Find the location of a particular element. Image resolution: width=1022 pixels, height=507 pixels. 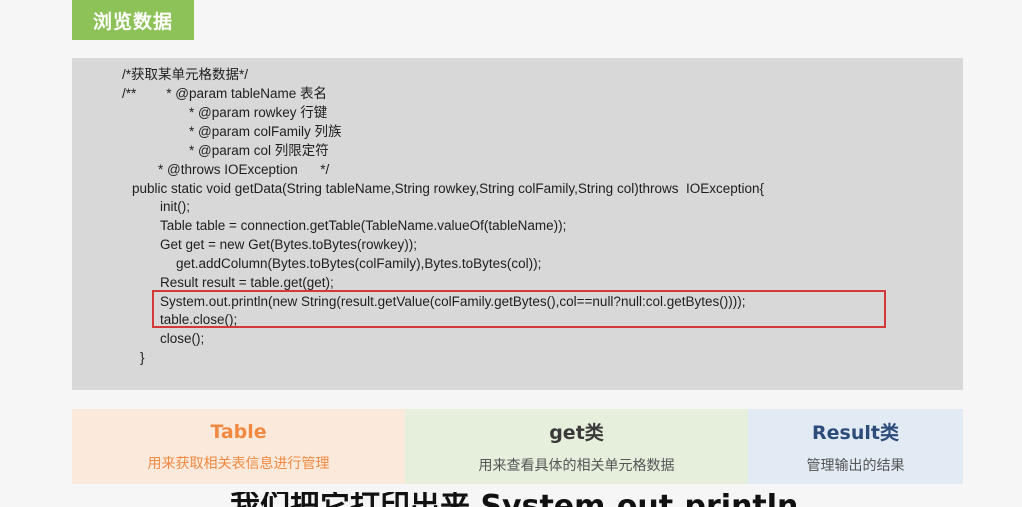

code-line: * @param rowkey 行键 is located at coordinates (258, 112).